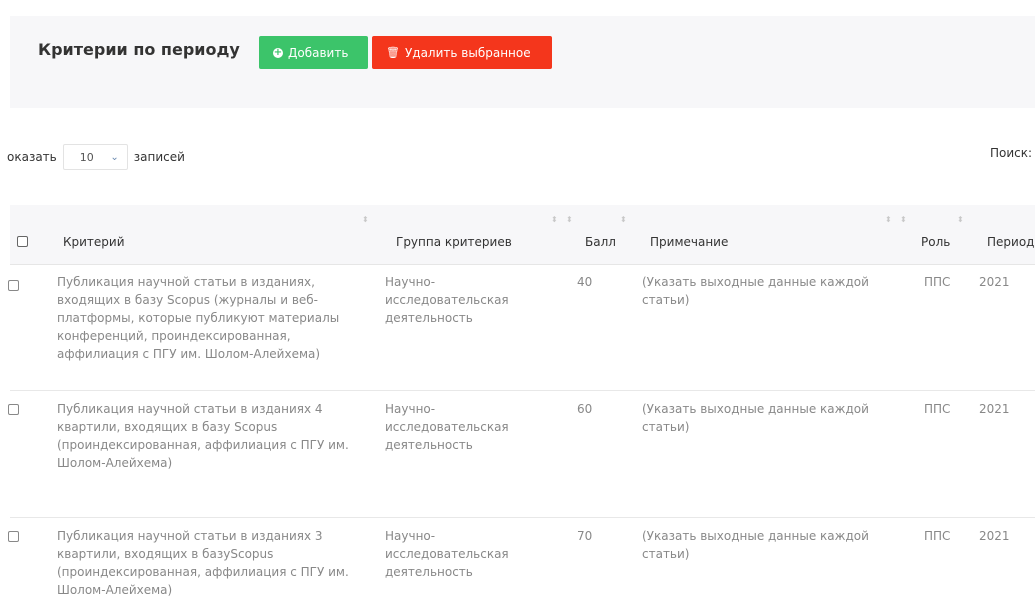  What do you see at coordinates (22, 241) in the screenshot?
I see `select-all-checkbox` at bounding box center [22, 241].